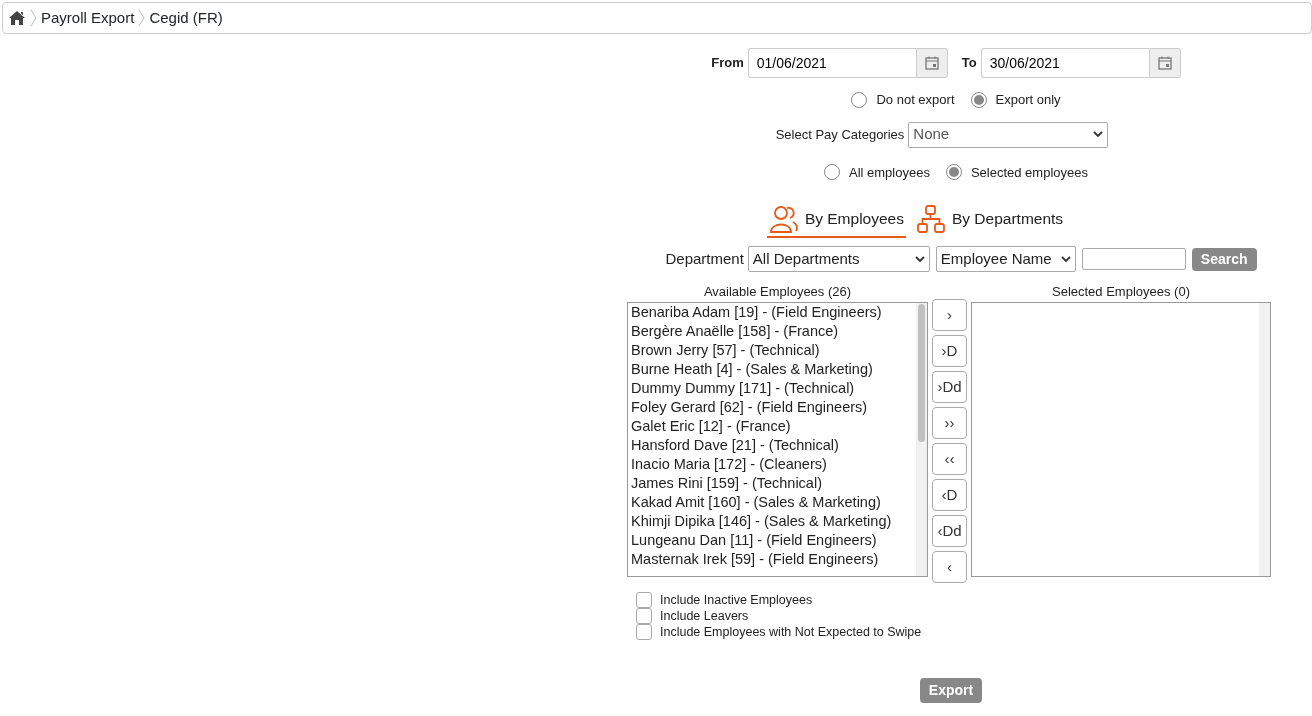 This screenshot has width=1312, height=716. What do you see at coordinates (1015, 100) in the screenshot?
I see `radio-option: Export only` at bounding box center [1015, 100].